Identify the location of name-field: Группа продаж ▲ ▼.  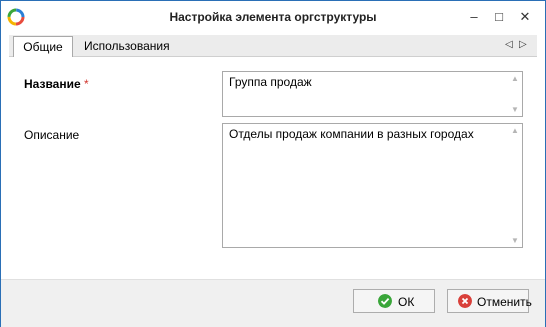
(372, 94).